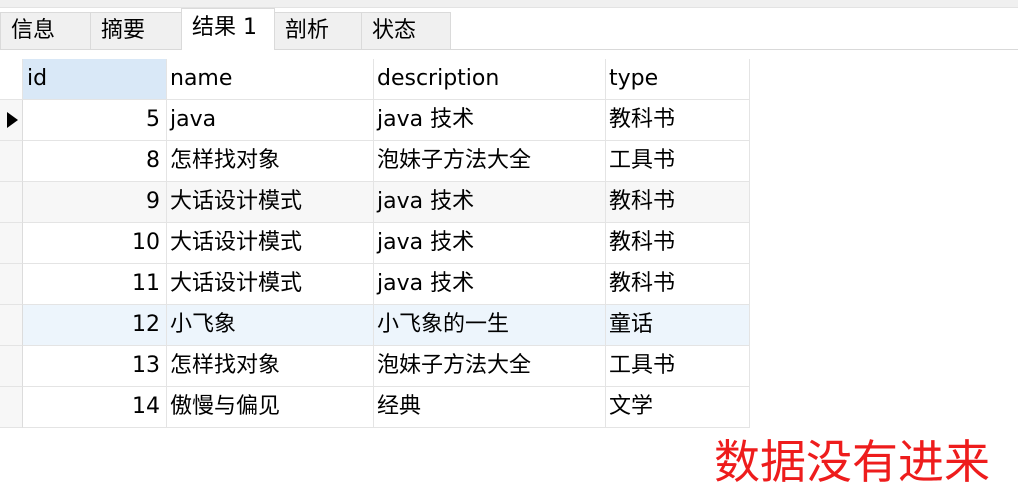  I want to click on tab-status: 状态, so click(406, 30).